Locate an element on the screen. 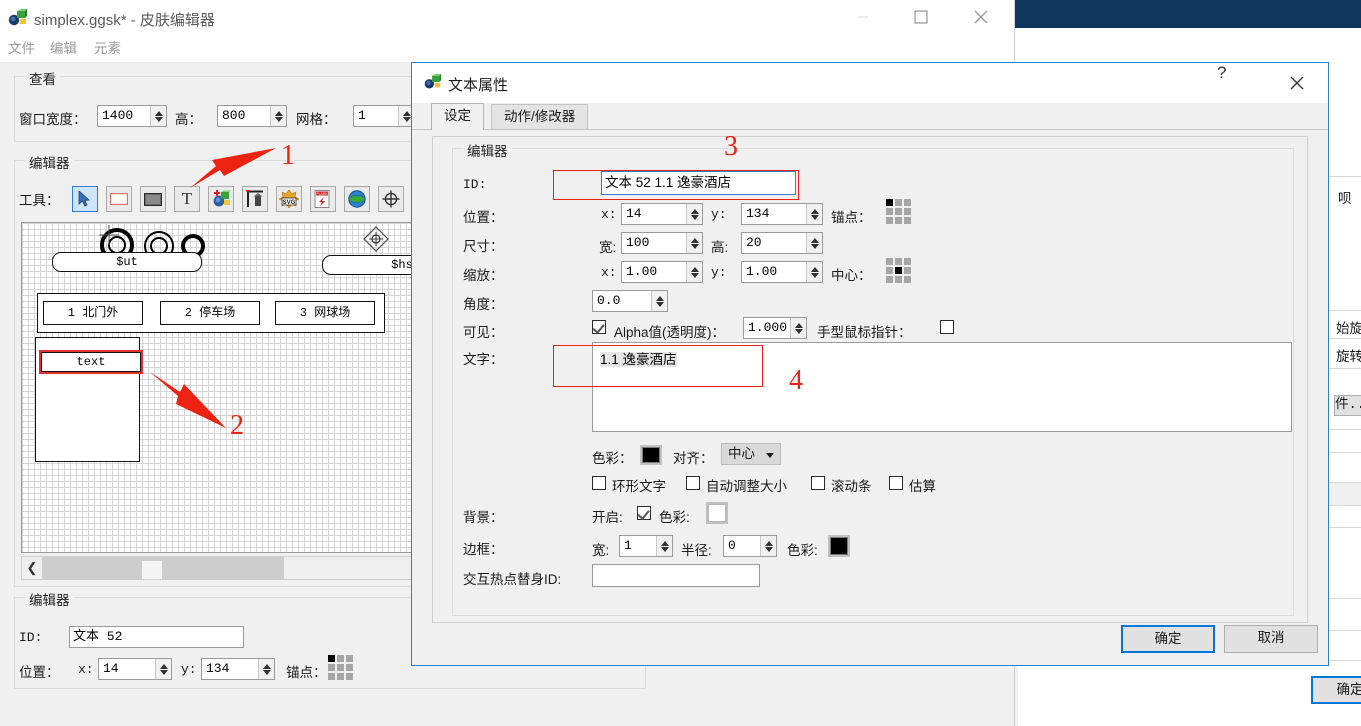  dialog-bg-color-swatch is located at coordinates (717, 513).